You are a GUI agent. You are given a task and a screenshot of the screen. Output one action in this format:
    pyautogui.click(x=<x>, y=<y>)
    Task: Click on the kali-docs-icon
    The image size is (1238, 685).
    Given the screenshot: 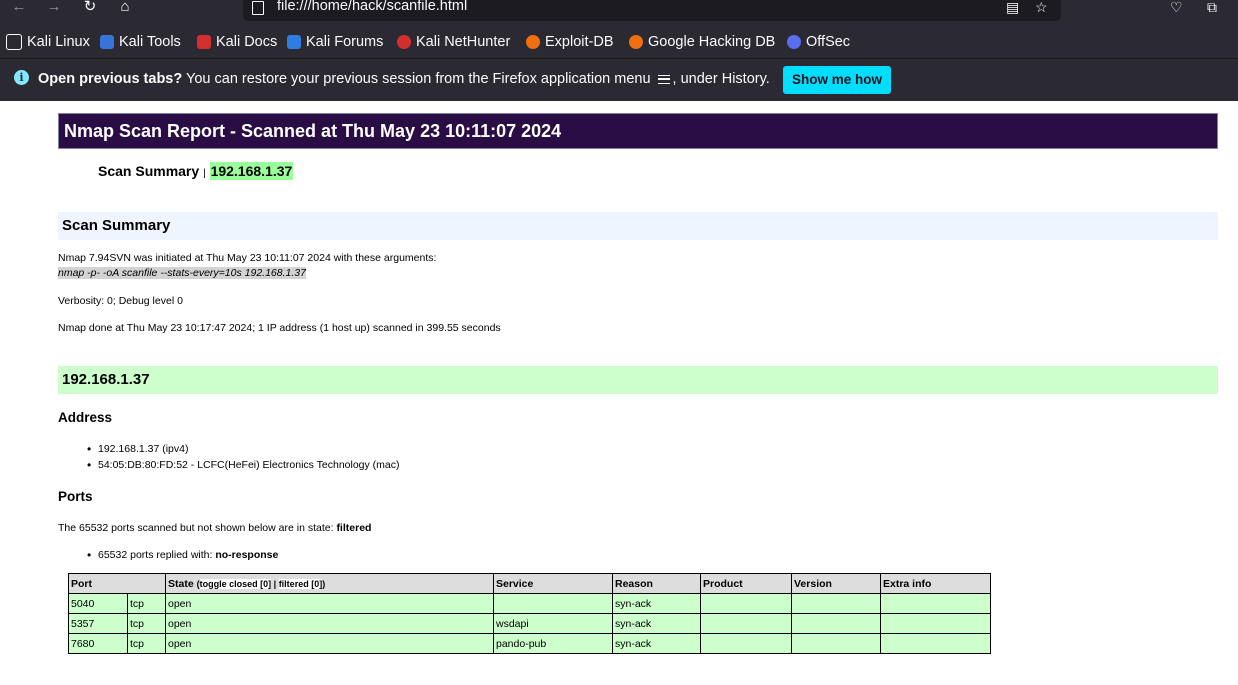 What is the action you would take?
    pyautogui.click(x=204, y=42)
    